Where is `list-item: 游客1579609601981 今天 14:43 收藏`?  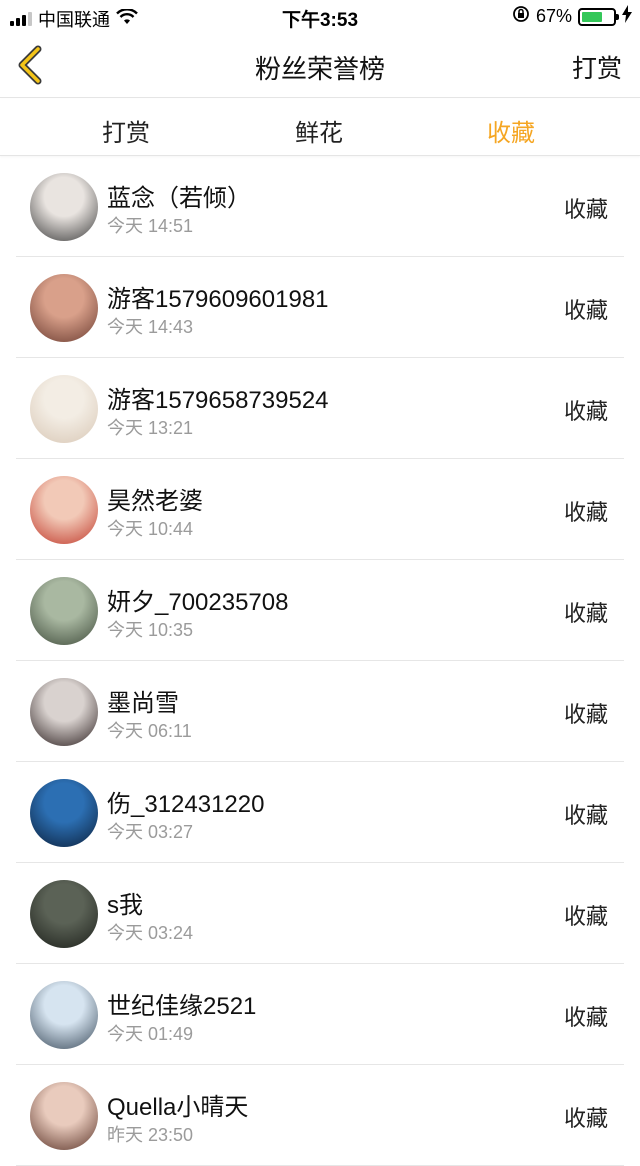
list-item: 游客1579609601981 今天 14:43 收藏 is located at coordinates (320, 307).